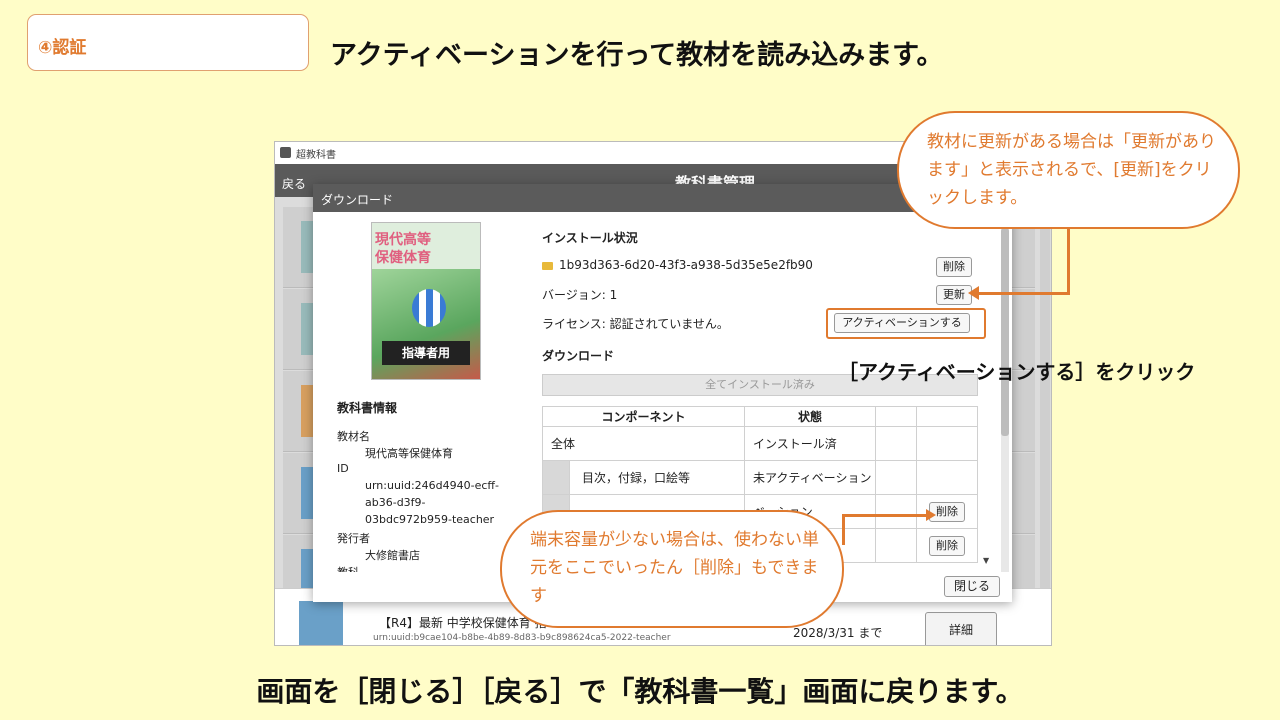  I want to click on install-folder-row: 1b93d363-6d20-43f3-a938-5d35e5e2fb90, so click(677, 265).